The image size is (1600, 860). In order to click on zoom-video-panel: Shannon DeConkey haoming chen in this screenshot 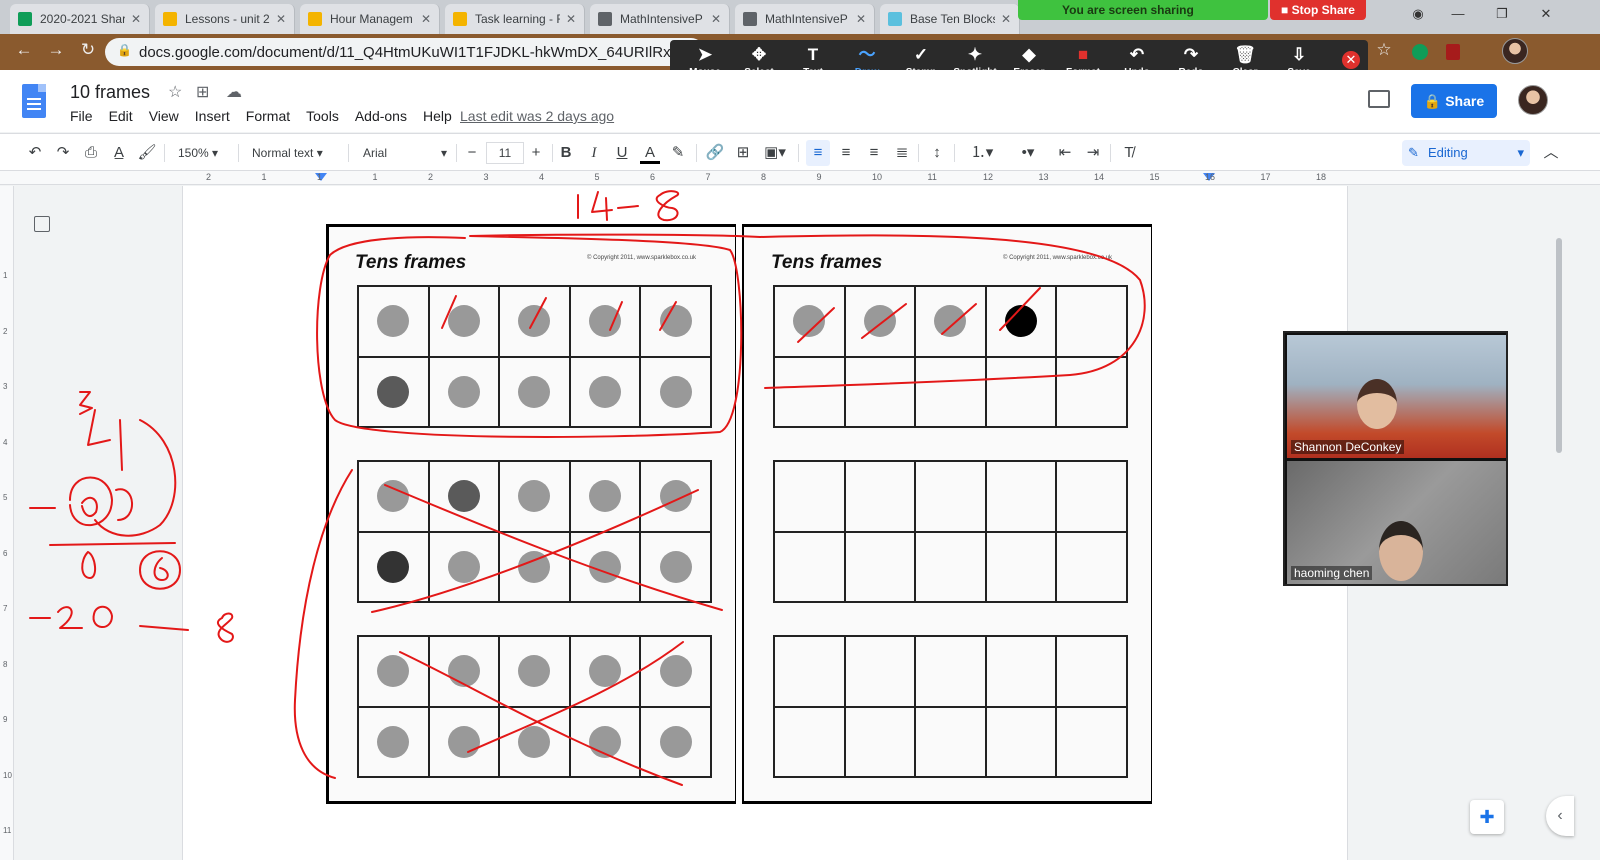, I will do `click(1395, 458)`.